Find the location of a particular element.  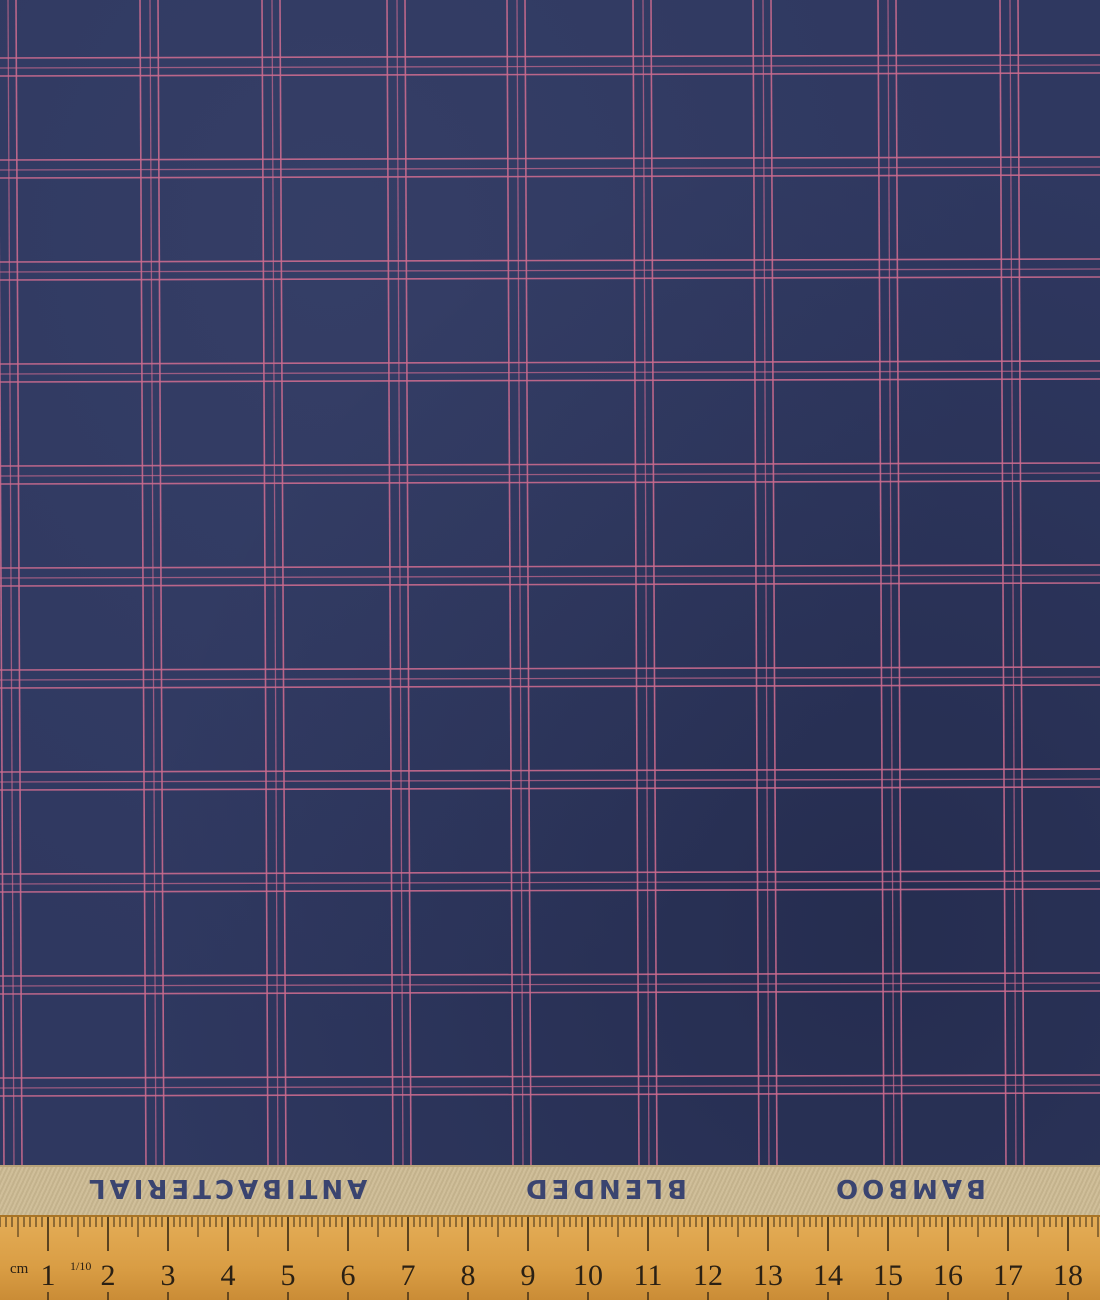

measuring-ruler: cm 1/10 1 2 3 4 5 6 7 8 9 10 11 12 13 14 15 16 17 18 is located at coordinates (550, 1257).